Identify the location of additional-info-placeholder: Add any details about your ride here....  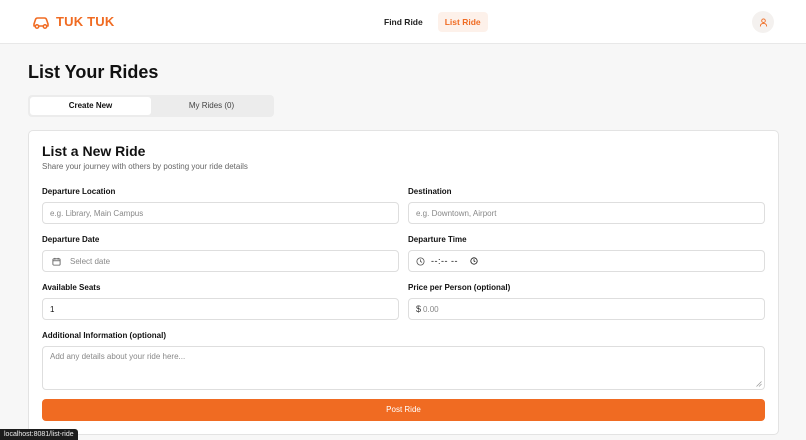
(118, 356).